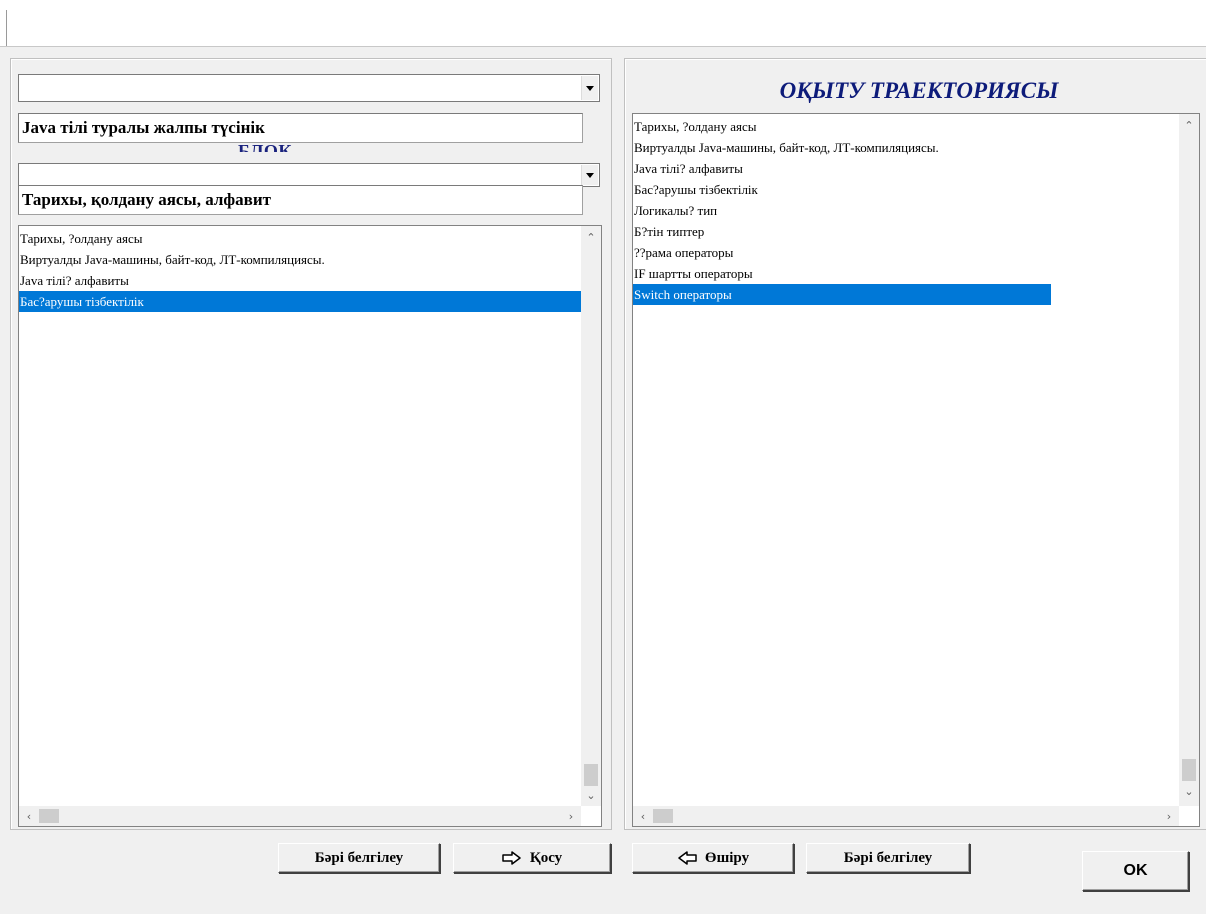 Image resolution: width=1206 pixels, height=914 pixels. Describe the element at coordinates (842, 294) in the screenshot. I see `list-item-selected: Switch операторы` at that location.